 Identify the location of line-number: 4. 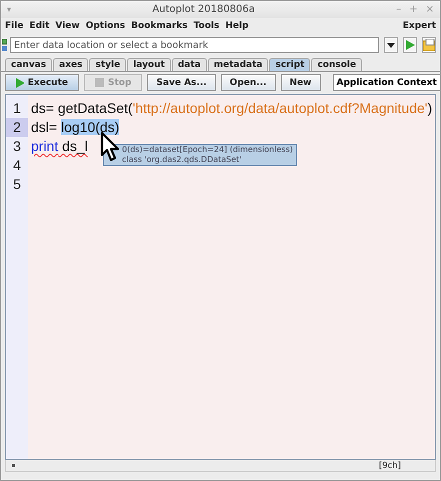
(17, 165).